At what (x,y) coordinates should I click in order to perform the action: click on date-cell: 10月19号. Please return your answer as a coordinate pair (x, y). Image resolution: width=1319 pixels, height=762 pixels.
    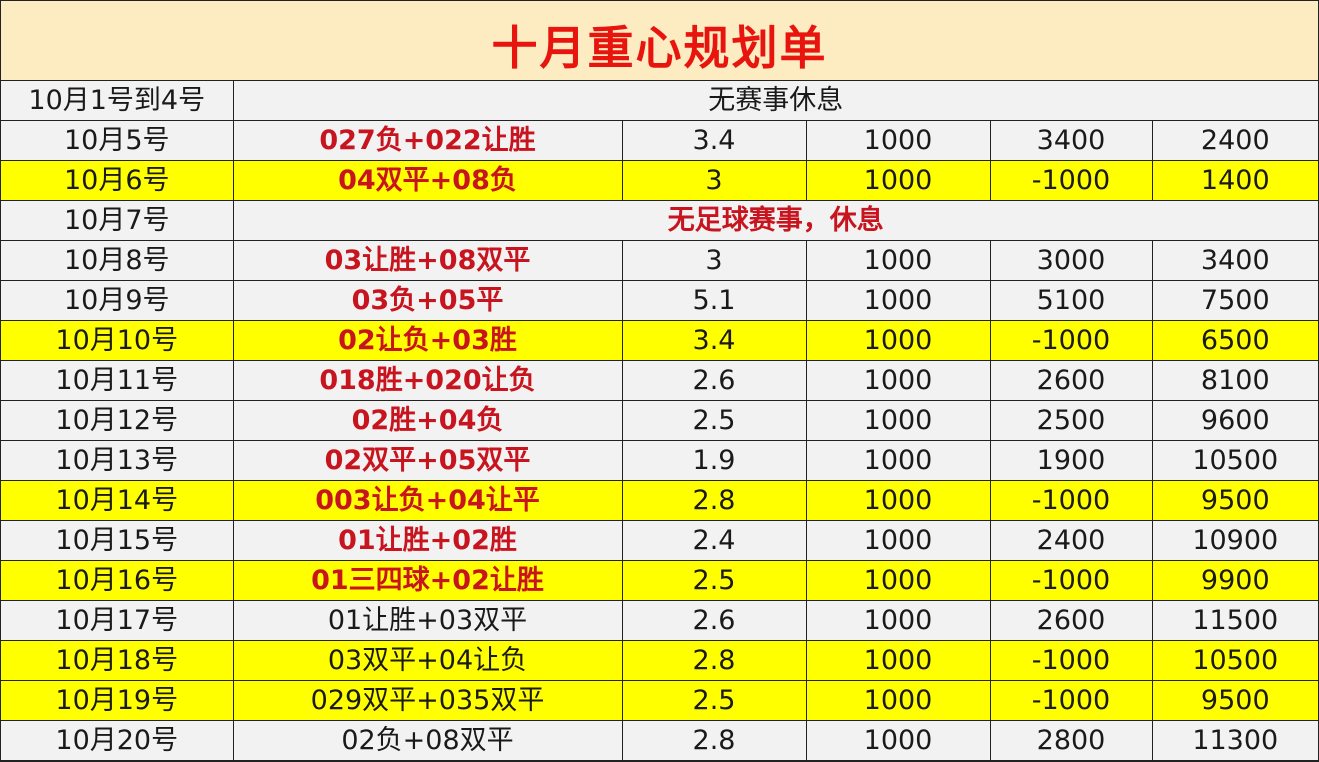
    Looking at the image, I should click on (117, 700).